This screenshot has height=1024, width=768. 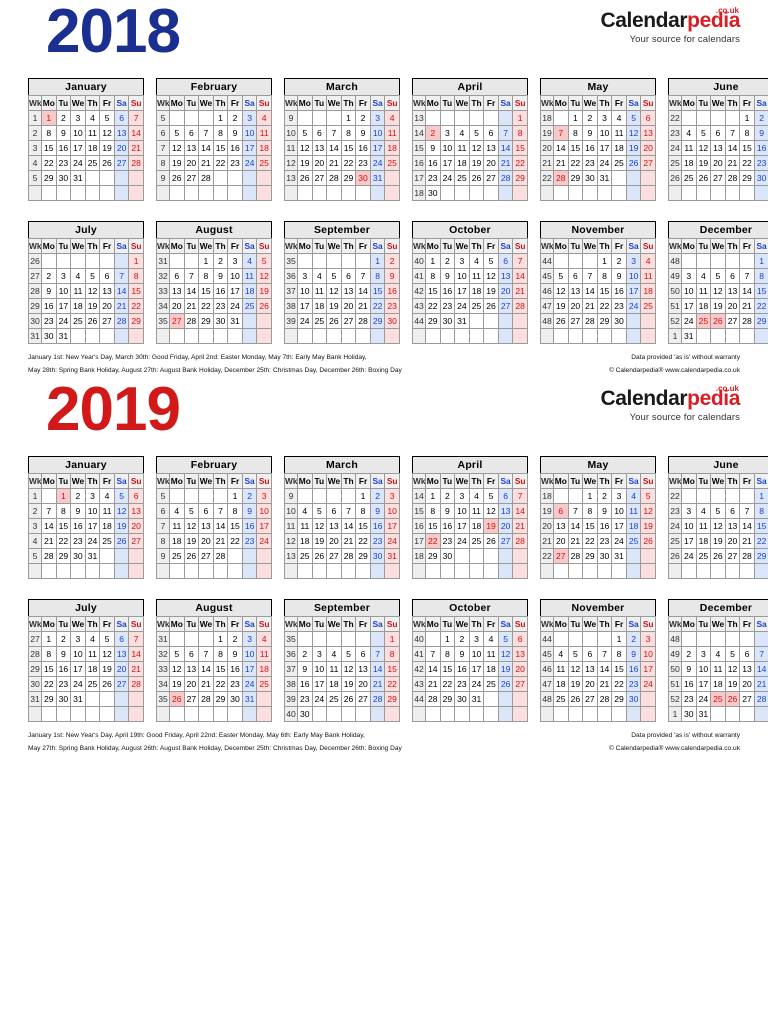 I want to click on day-cell: 20, so click(x=648, y=148).